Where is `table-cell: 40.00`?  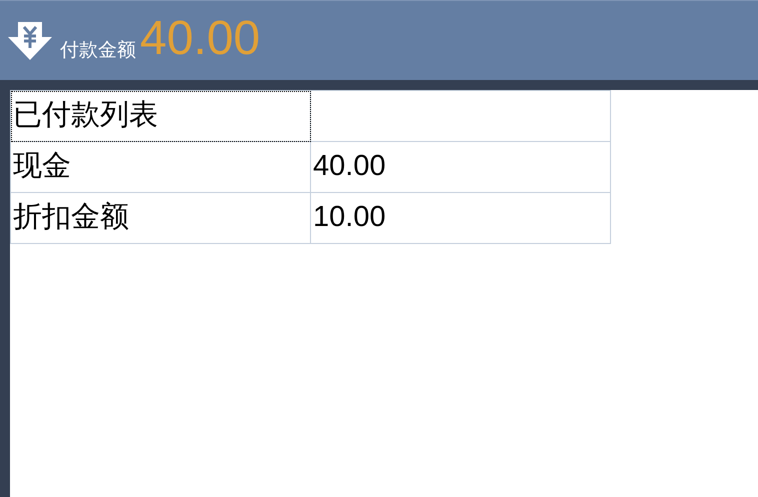
table-cell: 40.00 is located at coordinates (460, 167).